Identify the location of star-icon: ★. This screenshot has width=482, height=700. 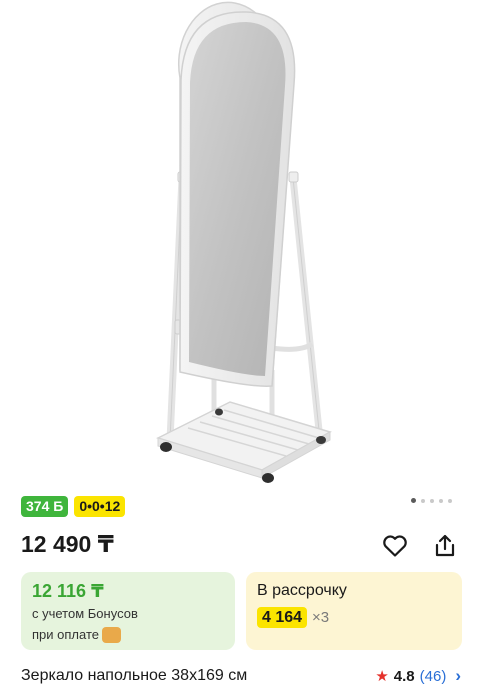
(382, 676).